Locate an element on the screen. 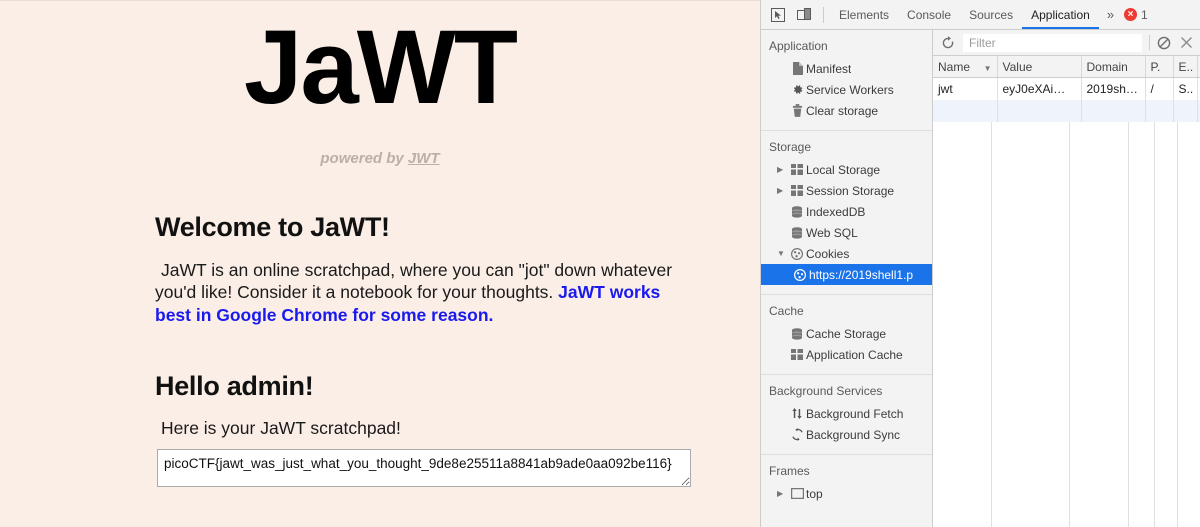  tab-sources: Sources is located at coordinates (991, 14).